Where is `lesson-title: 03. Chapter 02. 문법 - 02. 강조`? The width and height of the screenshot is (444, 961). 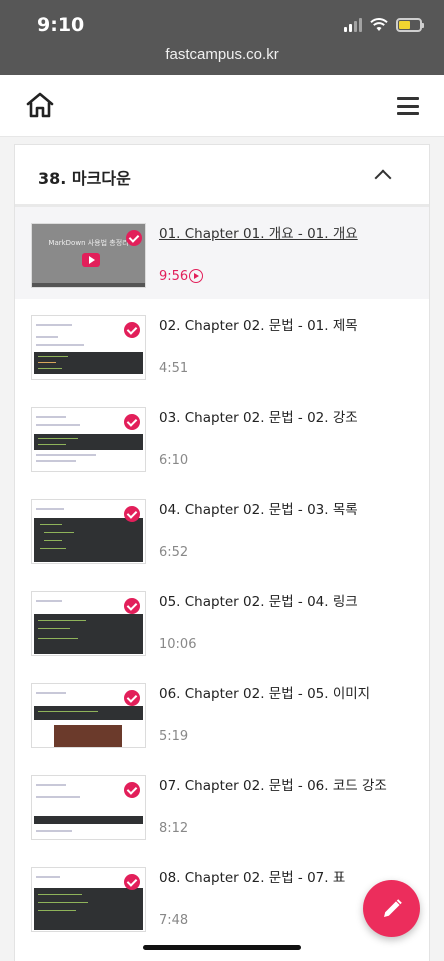 lesson-title: 03. Chapter 02. 문법 - 02. 강조 is located at coordinates (258, 416).